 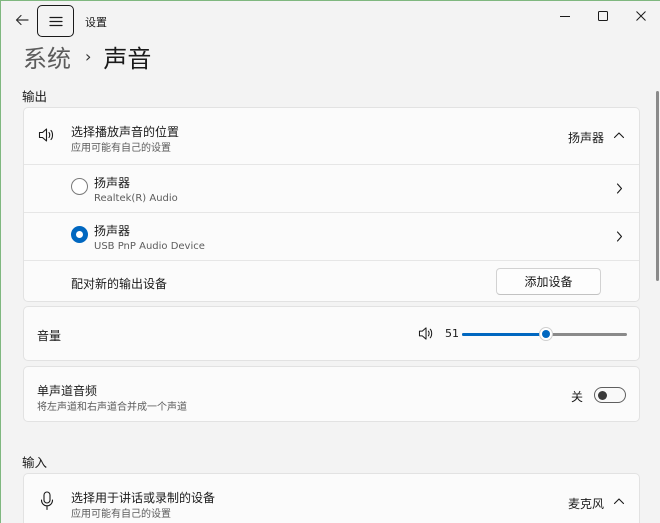 I want to click on breadcrumb: 系统 › 声音, so click(x=87, y=56).